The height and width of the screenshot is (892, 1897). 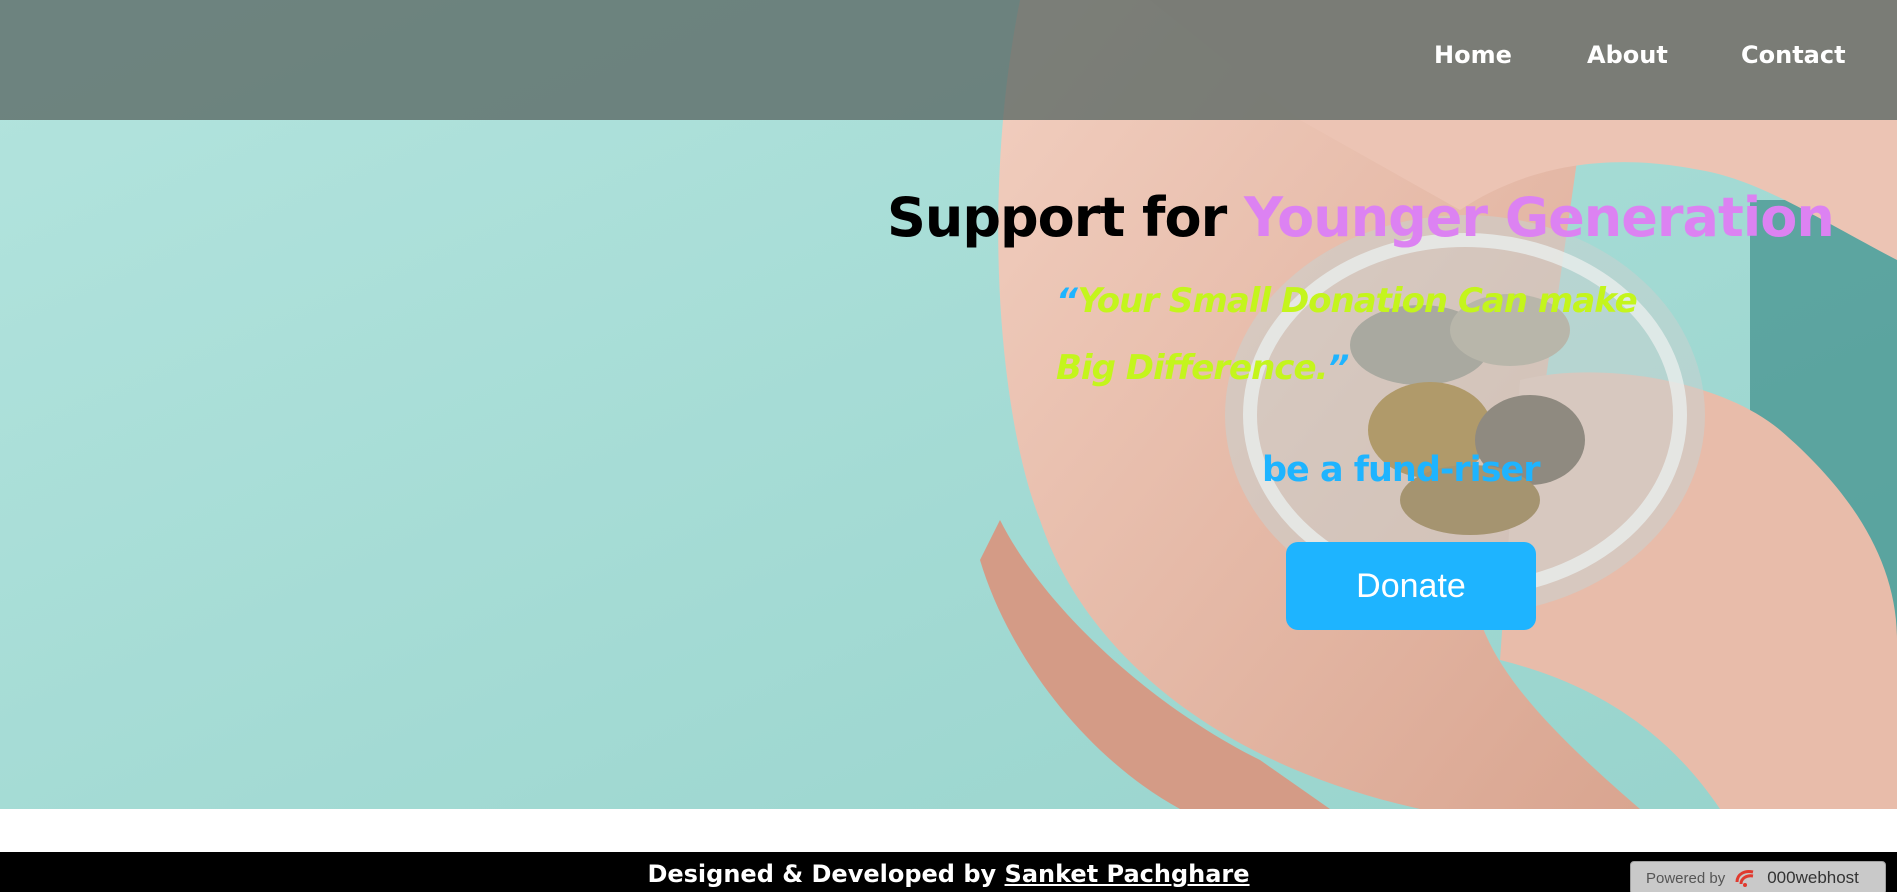 I want to click on headline-prefix: Support for, so click(x=1066, y=217).